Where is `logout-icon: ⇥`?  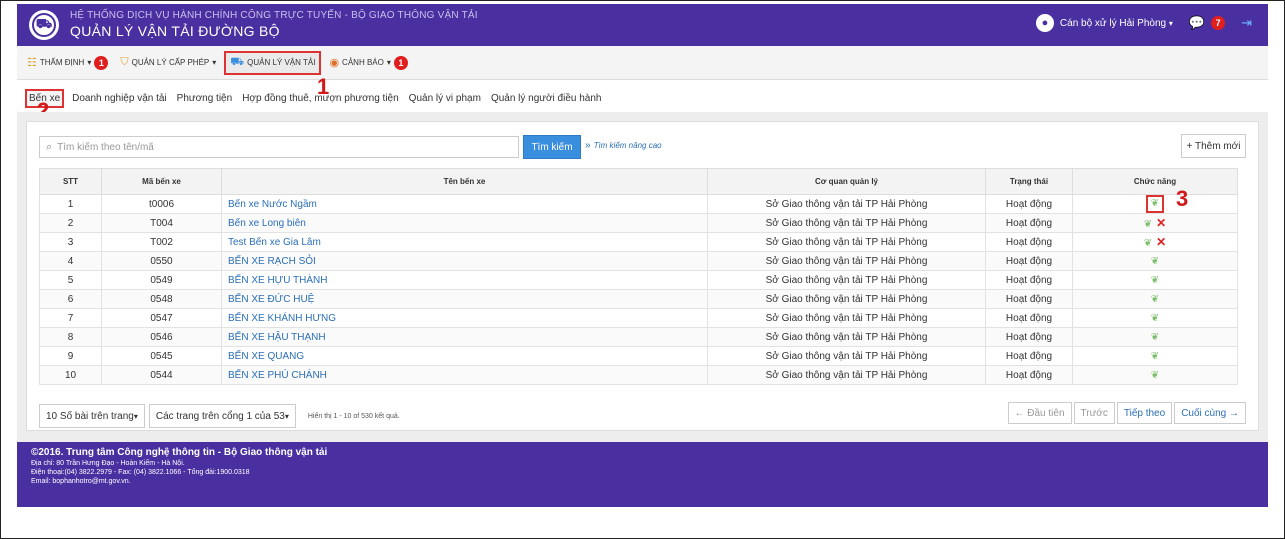 logout-icon: ⇥ is located at coordinates (1246, 23).